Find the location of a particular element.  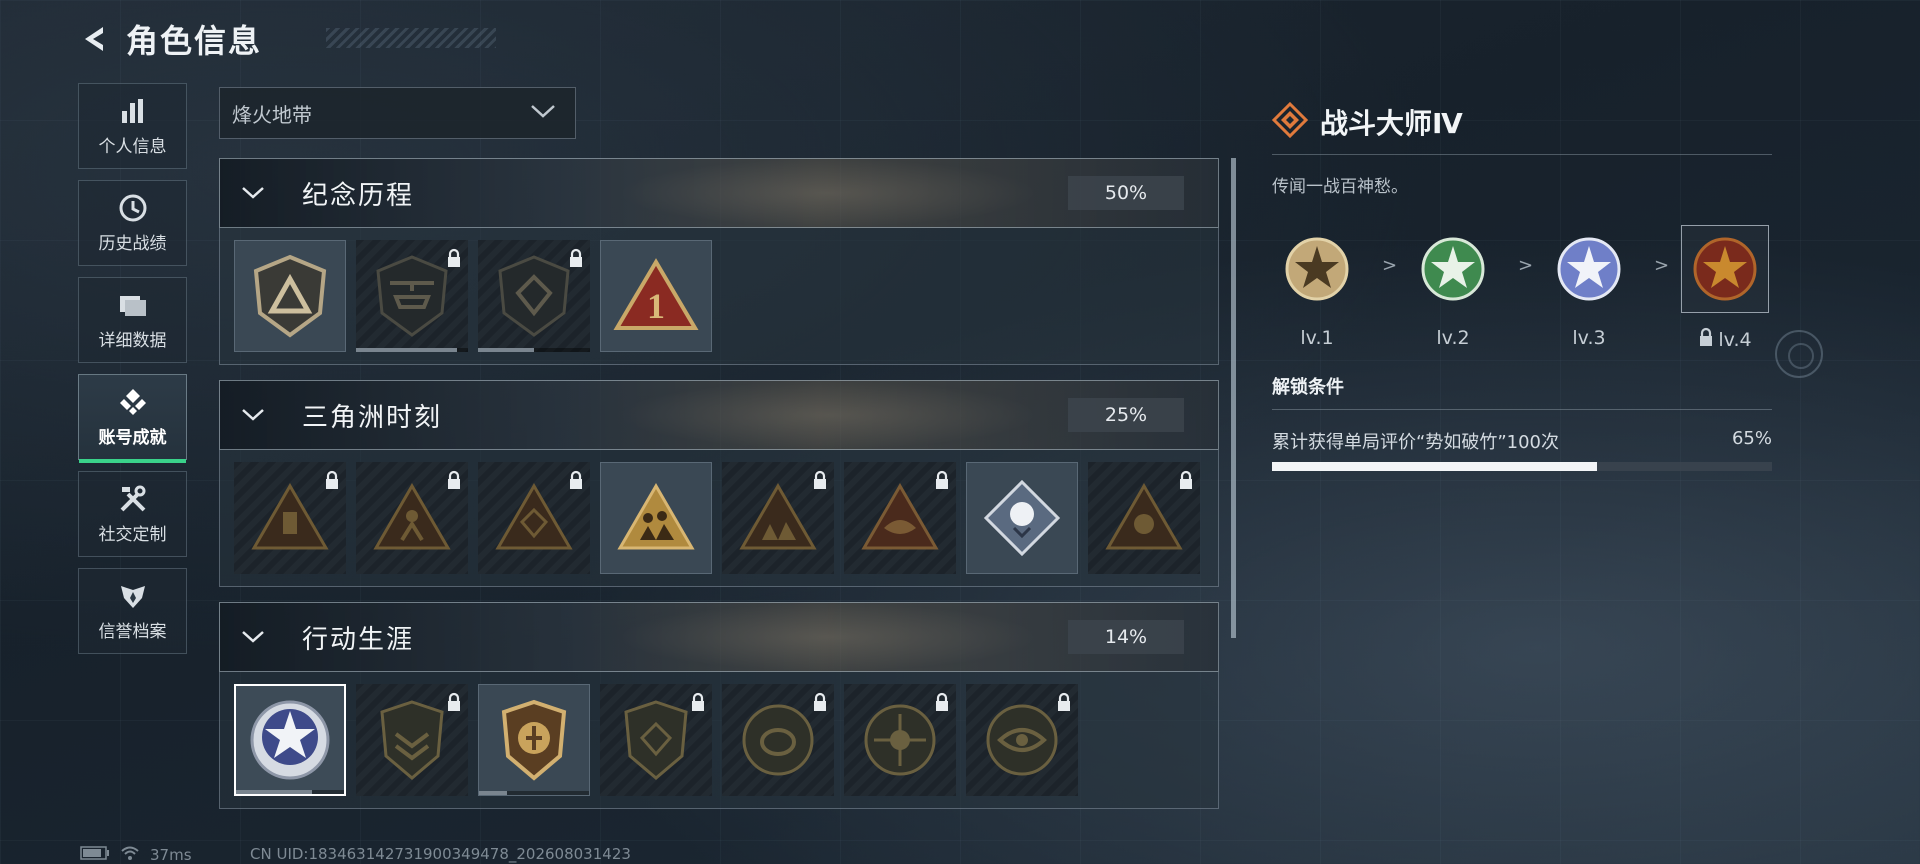

sidebar-item-label: 社交定制 is located at coordinates (132, 534).